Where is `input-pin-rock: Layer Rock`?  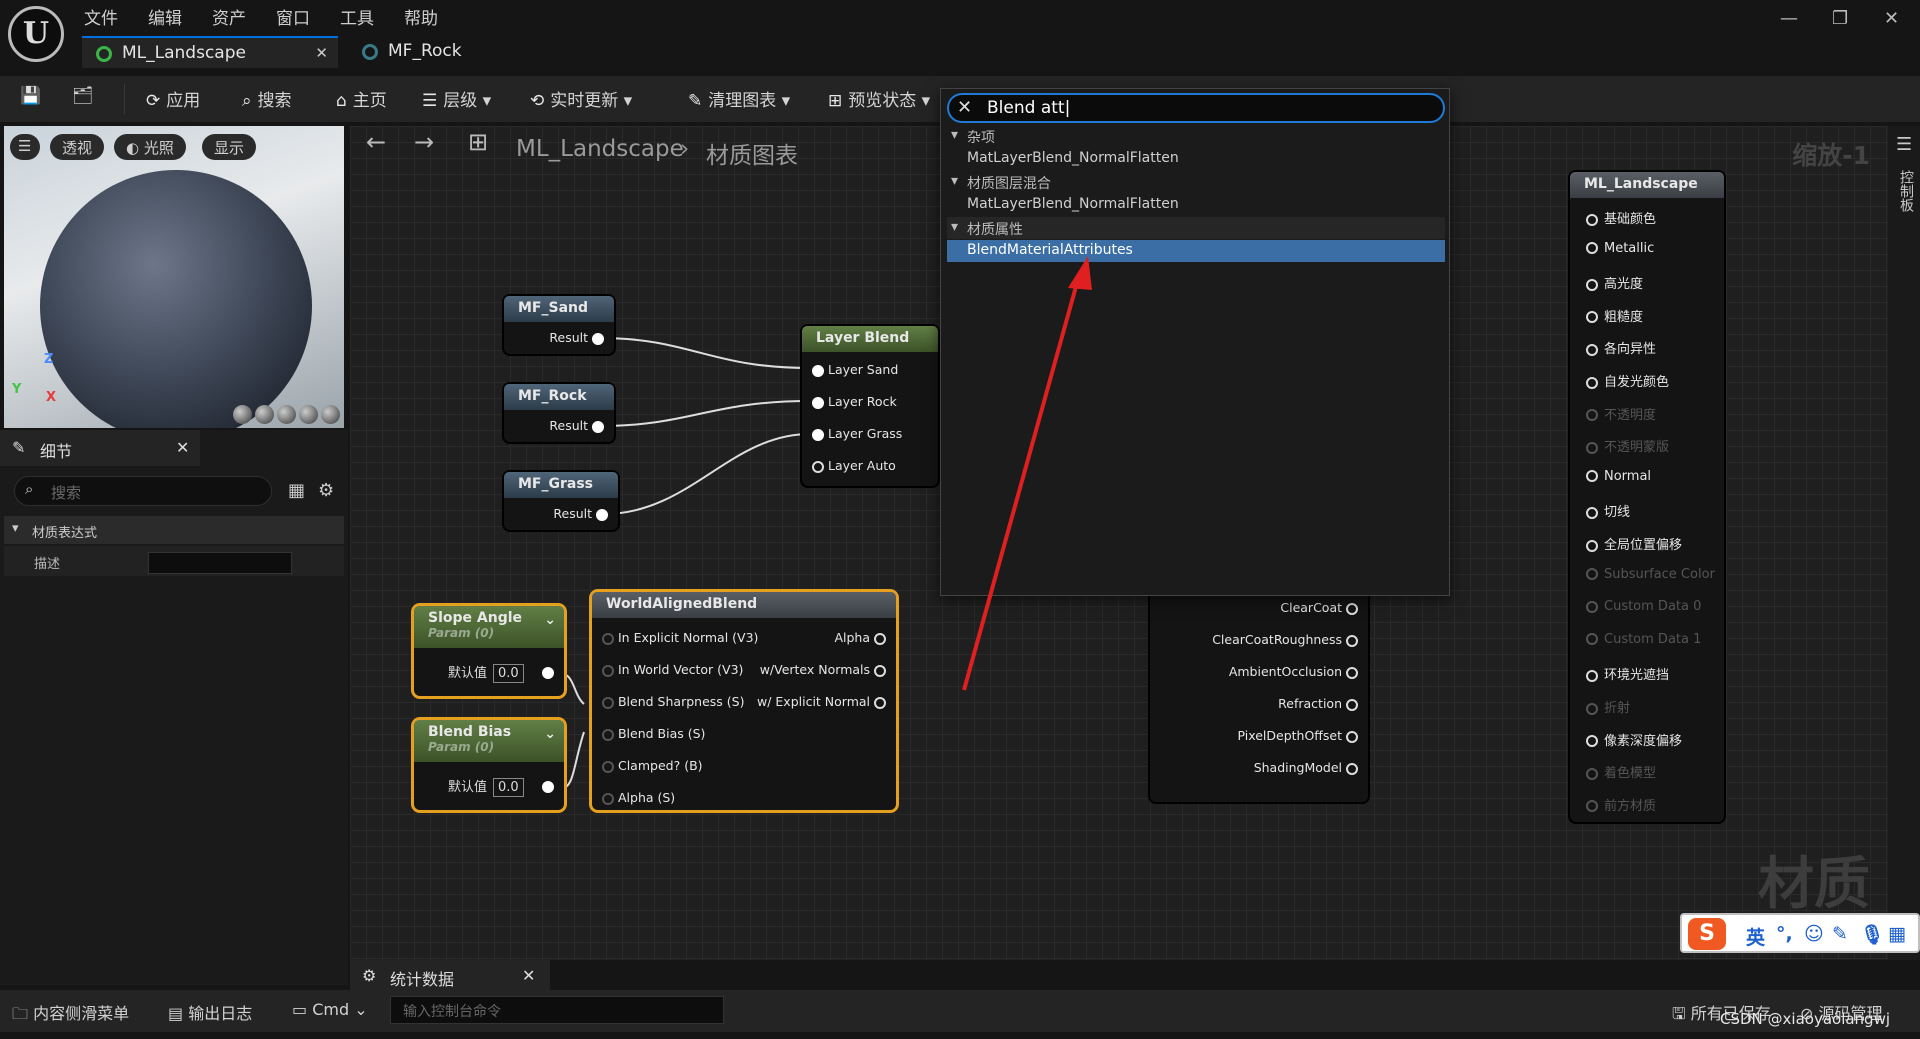 input-pin-rock: Layer Rock is located at coordinates (854, 401).